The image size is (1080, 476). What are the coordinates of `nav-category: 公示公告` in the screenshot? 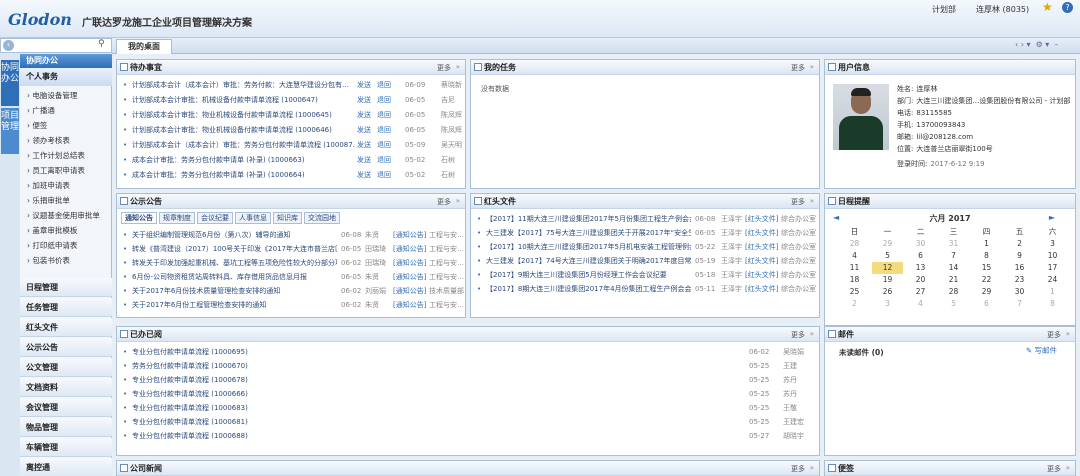 It's located at (66, 347).